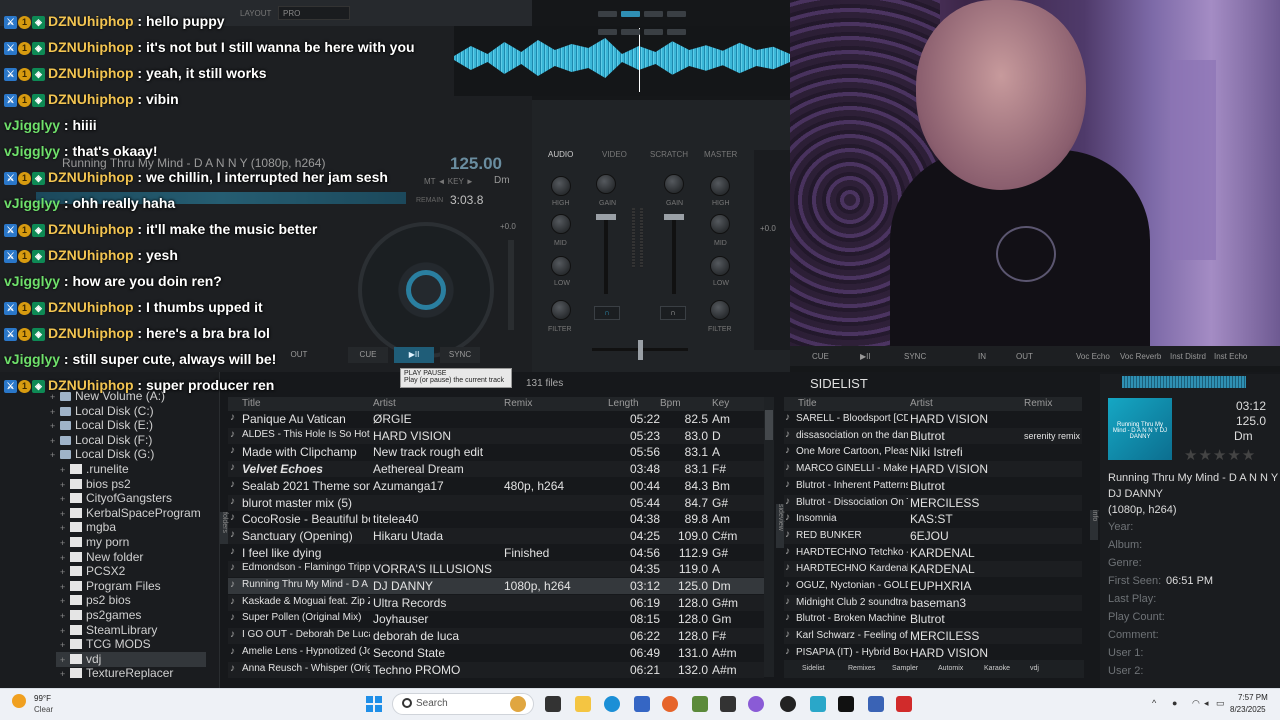  Describe the element at coordinates (518, 403) in the screenshot. I see `col-remix: Remix` at that location.